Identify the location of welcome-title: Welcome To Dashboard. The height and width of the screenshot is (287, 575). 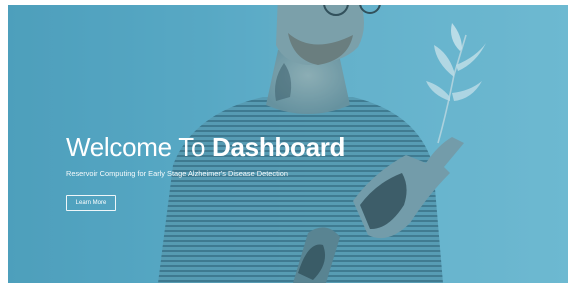
(276, 147).